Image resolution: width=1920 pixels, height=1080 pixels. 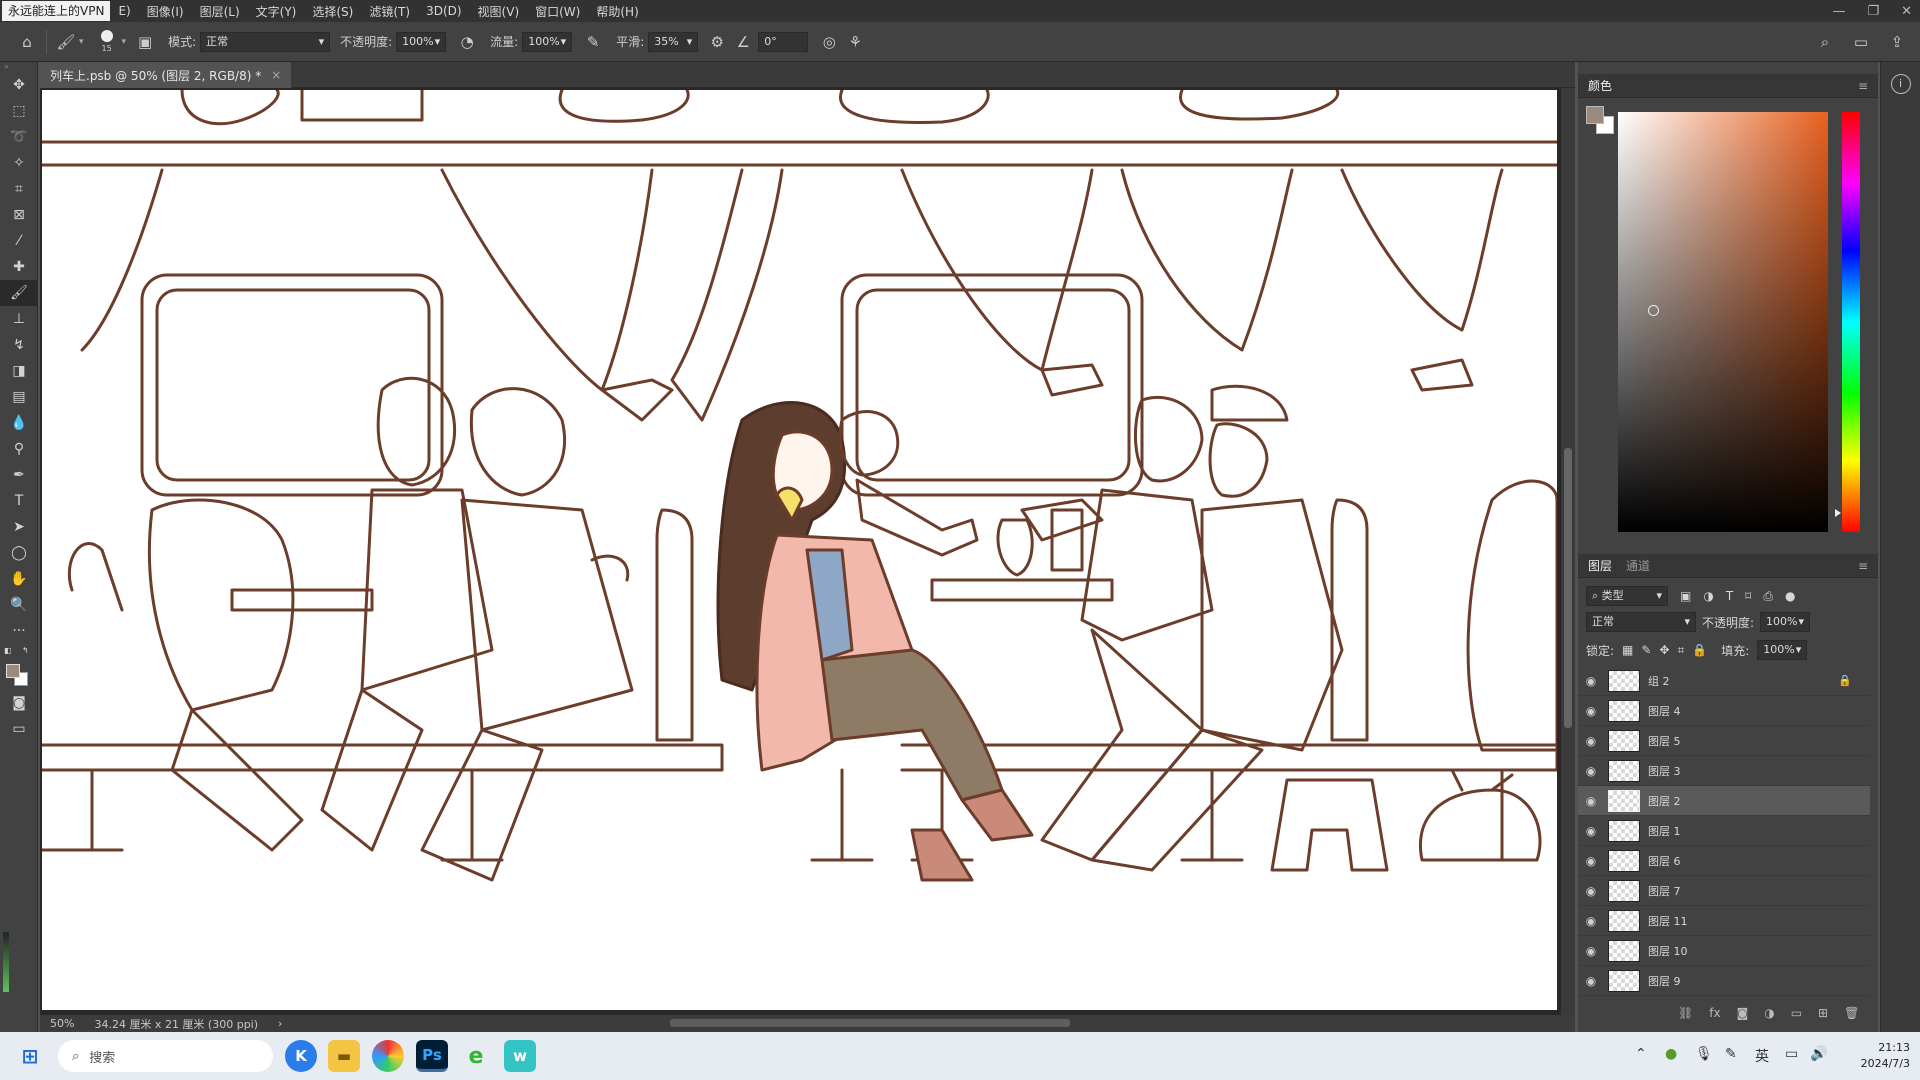 I want to click on pen-tool-icon: ✒, so click(x=19, y=475).